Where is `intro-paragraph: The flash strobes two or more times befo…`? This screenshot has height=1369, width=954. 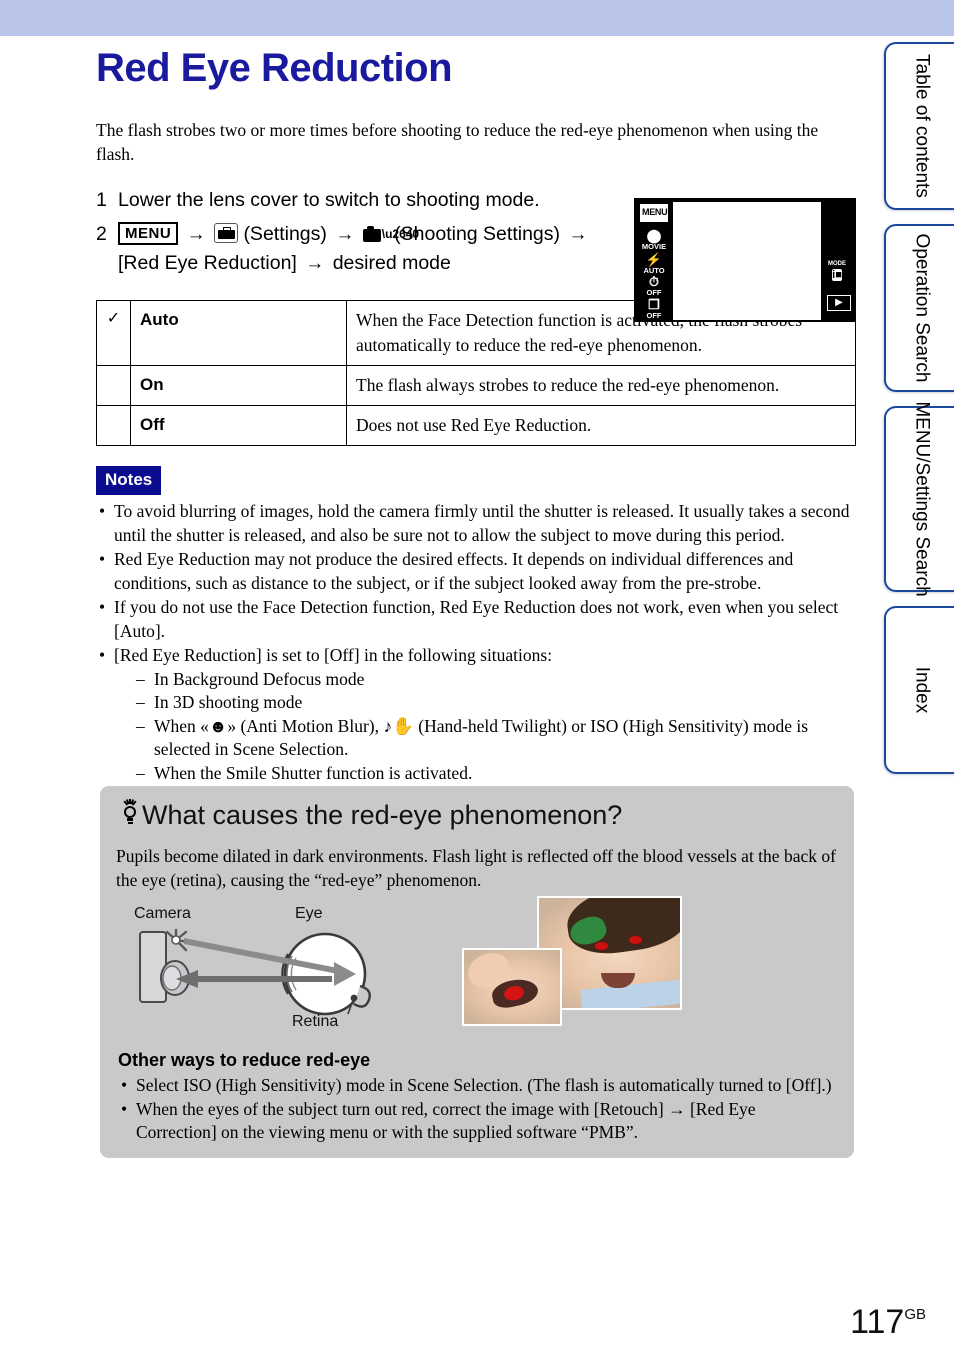 intro-paragraph: The flash strobes two or more times befo… is located at coordinates (457, 142).